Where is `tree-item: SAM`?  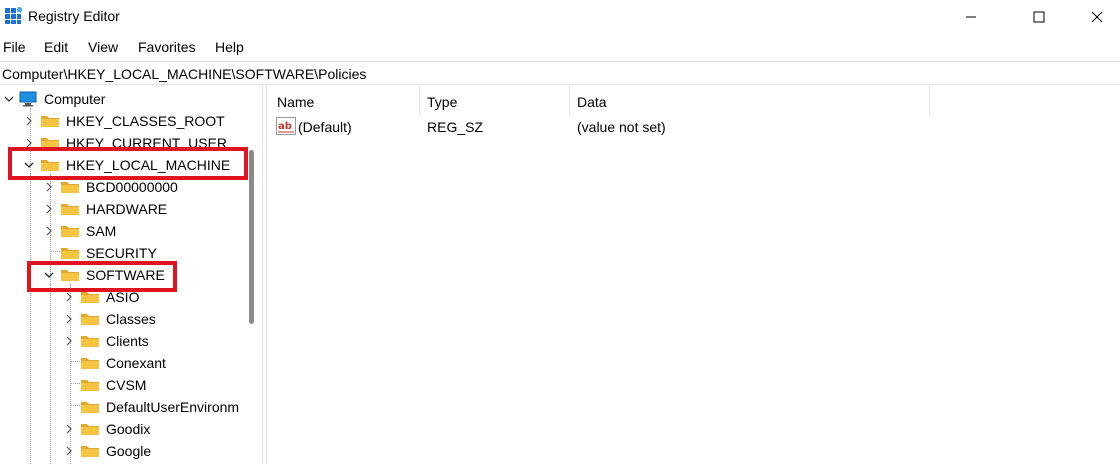 tree-item: SAM is located at coordinates (79, 231).